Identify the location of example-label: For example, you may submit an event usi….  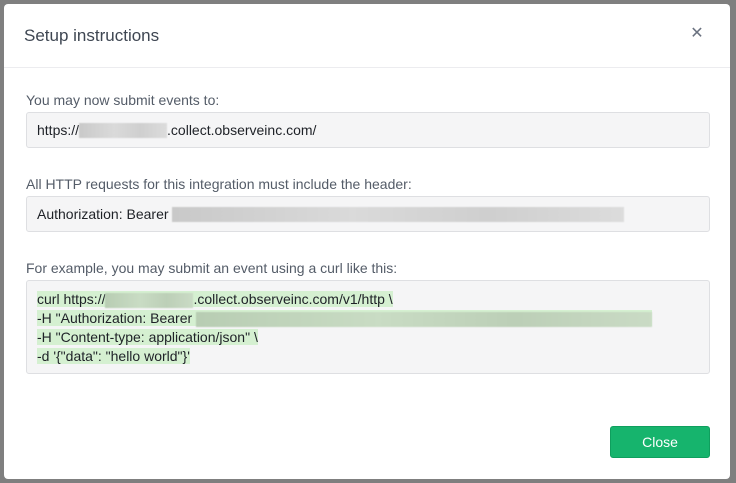
(212, 268).